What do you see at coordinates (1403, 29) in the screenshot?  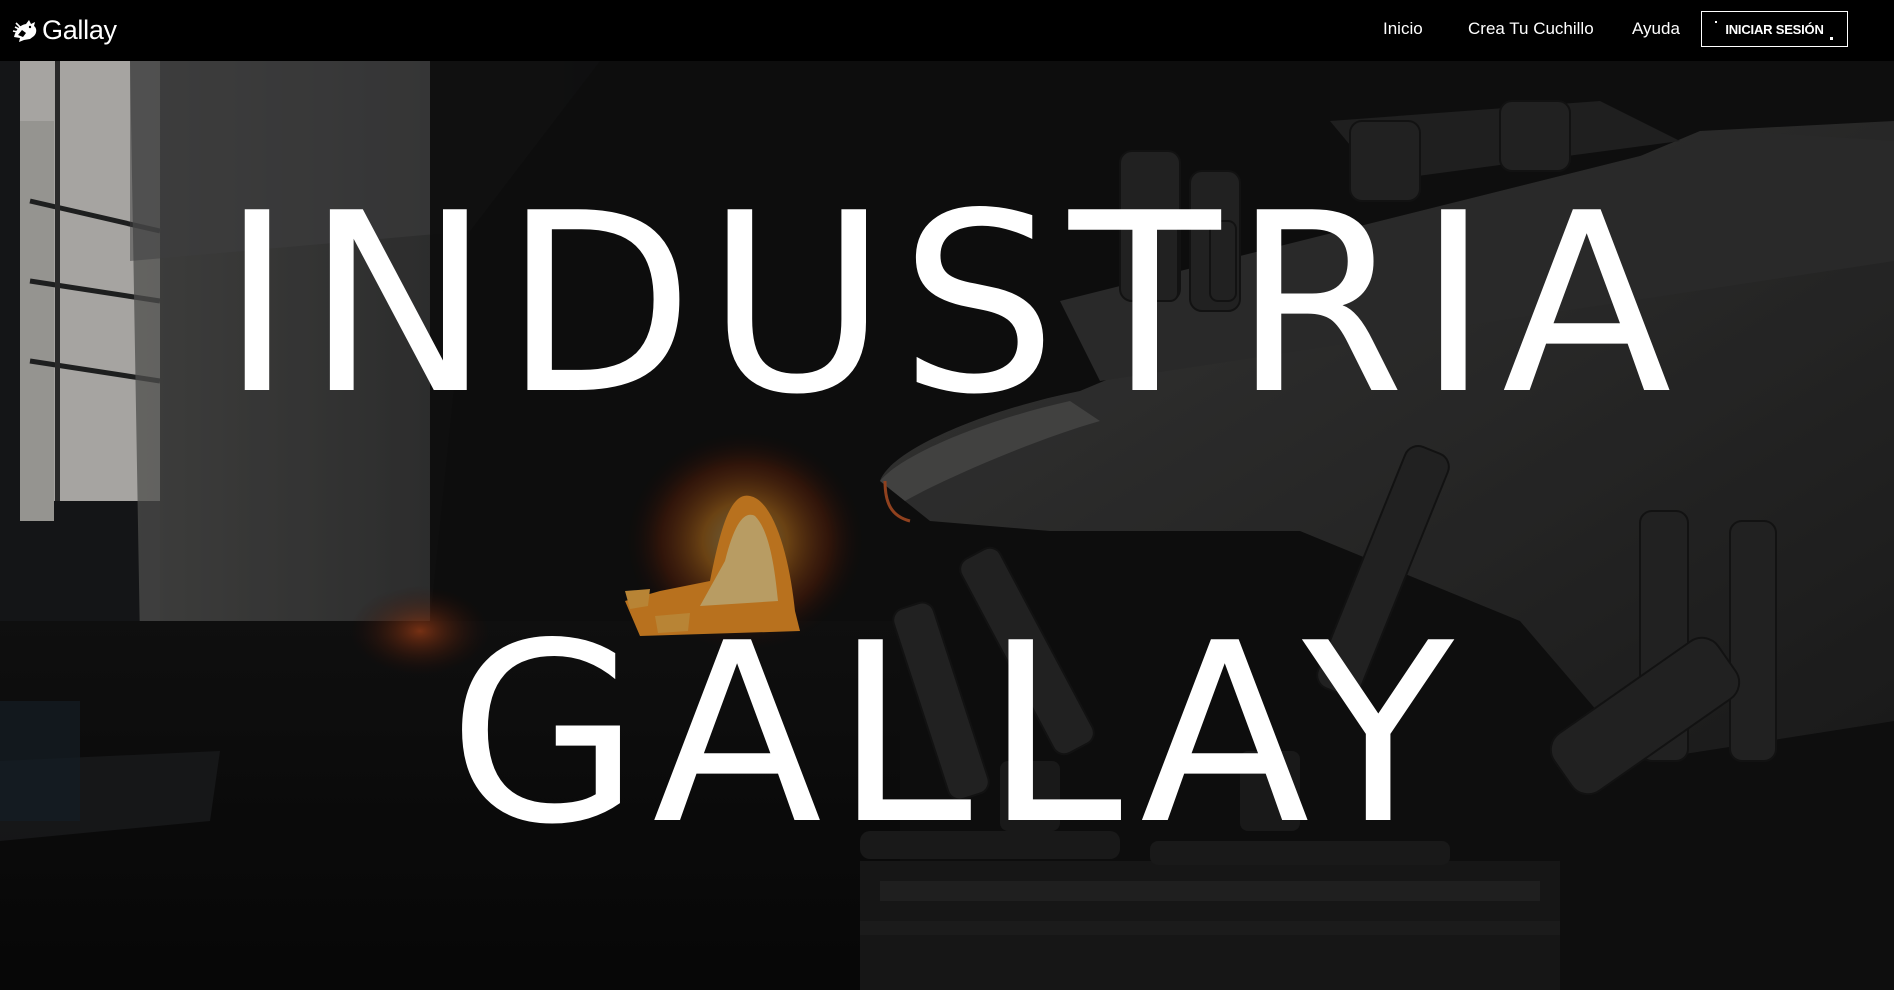 I see `nav-link-inicio: Inicio` at bounding box center [1403, 29].